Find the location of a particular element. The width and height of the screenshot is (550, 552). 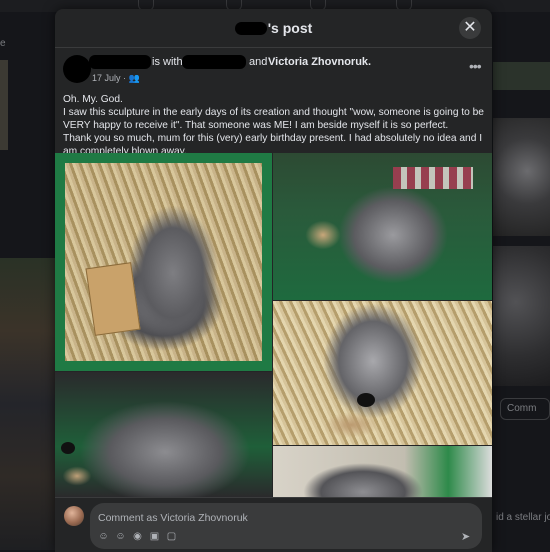

bg-feed-text: id a stellar jo is located at coordinates (523, 517).